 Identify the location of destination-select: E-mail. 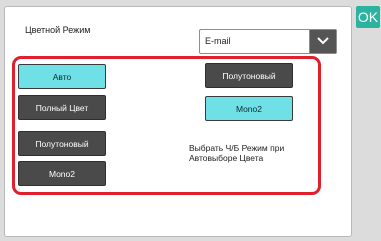
(268, 41).